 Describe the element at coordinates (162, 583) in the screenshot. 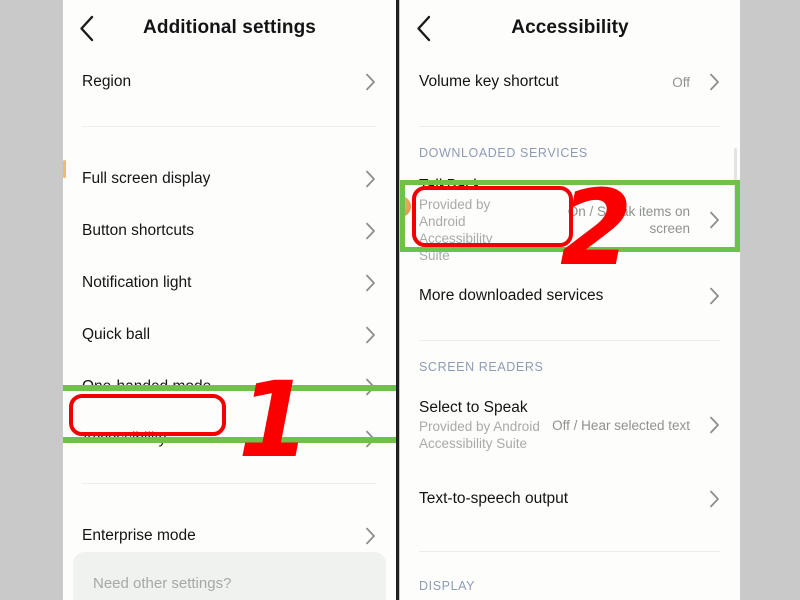

I see `need-other-settings-label: Need other settings?` at that location.